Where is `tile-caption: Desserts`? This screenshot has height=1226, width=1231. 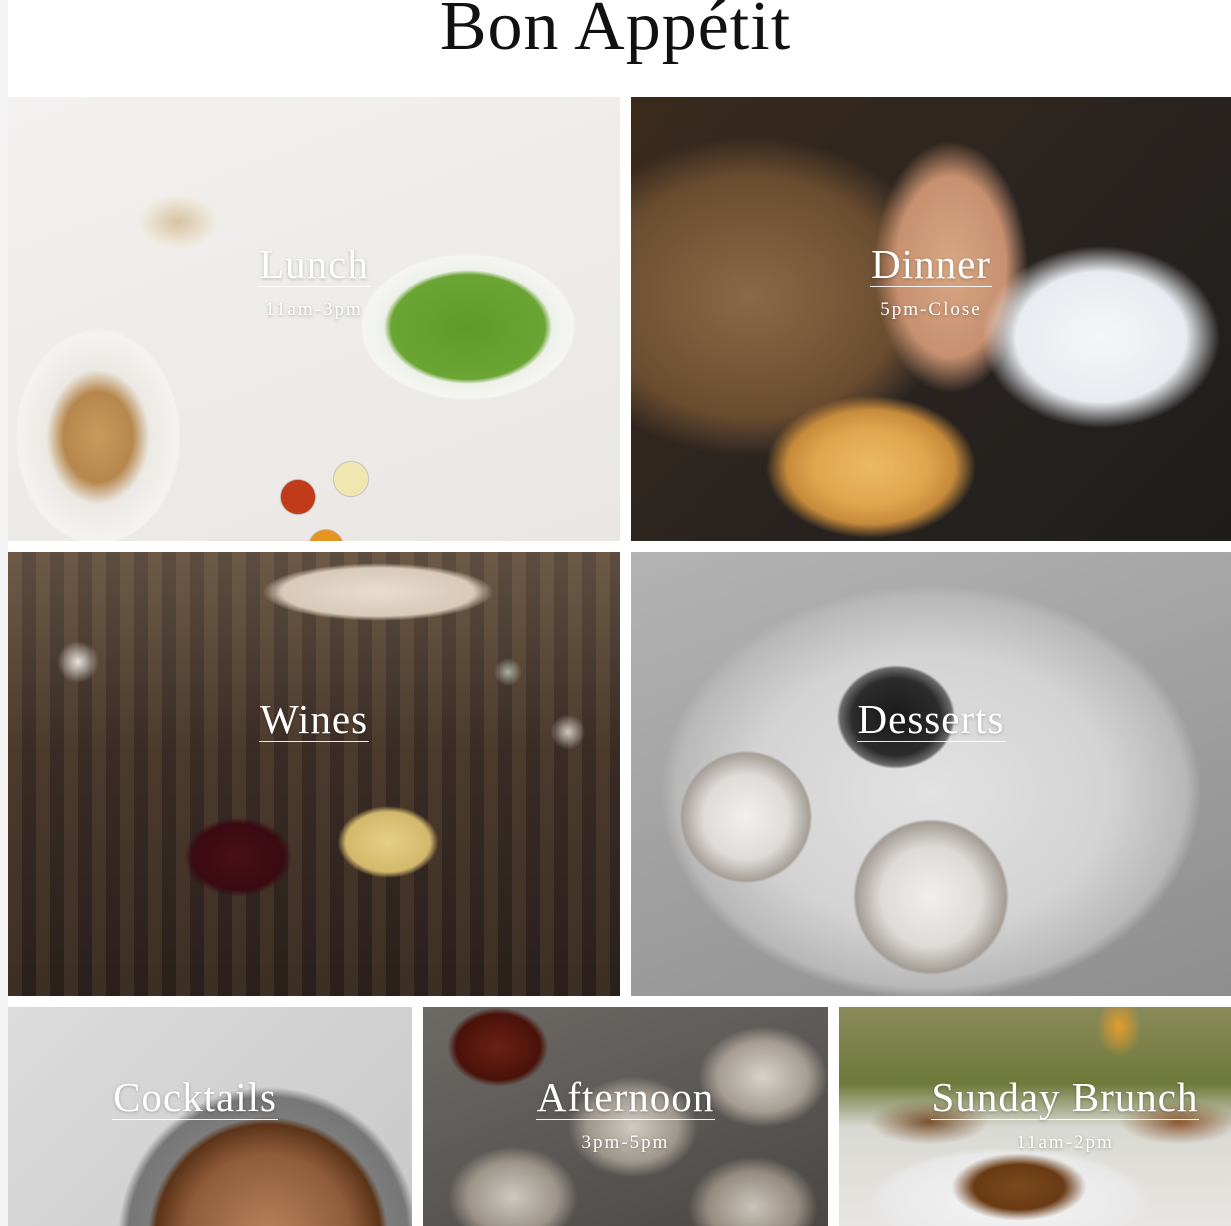 tile-caption: Desserts is located at coordinates (931, 719).